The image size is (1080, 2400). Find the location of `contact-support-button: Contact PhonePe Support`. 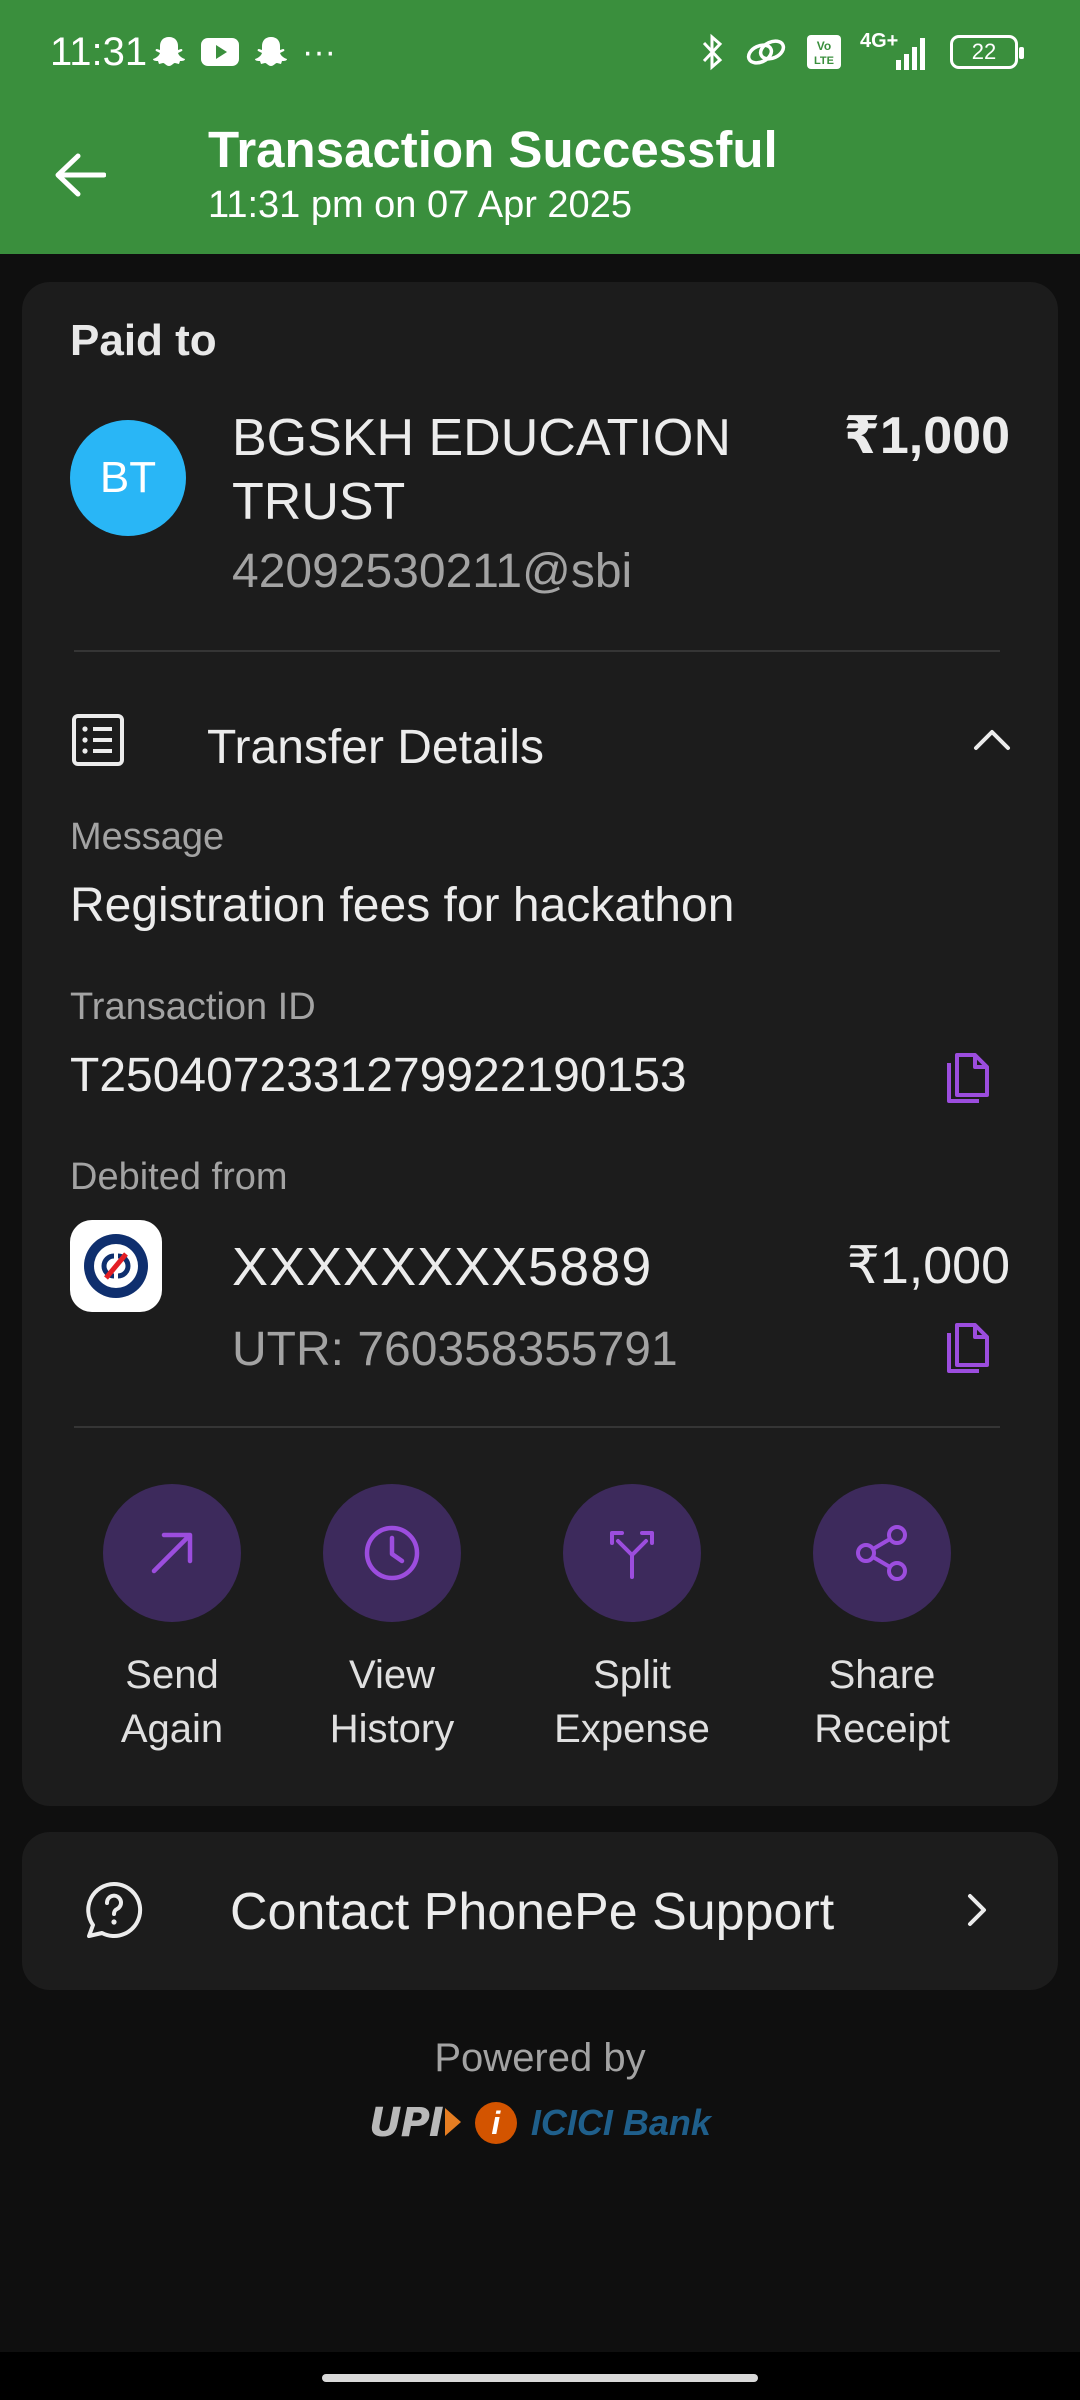

contact-support-button: Contact PhonePe Support is located at coordinates (540, 1911).